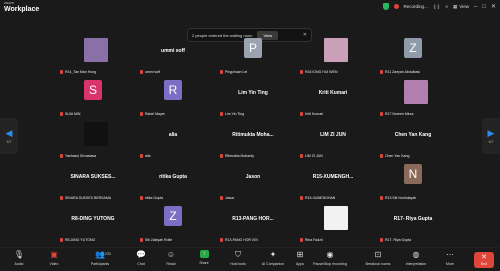 Image resolution: width=500 pixels, height=271 pixels. I want to click on participant-tile: S SUIA MIN, so click(93, 98).